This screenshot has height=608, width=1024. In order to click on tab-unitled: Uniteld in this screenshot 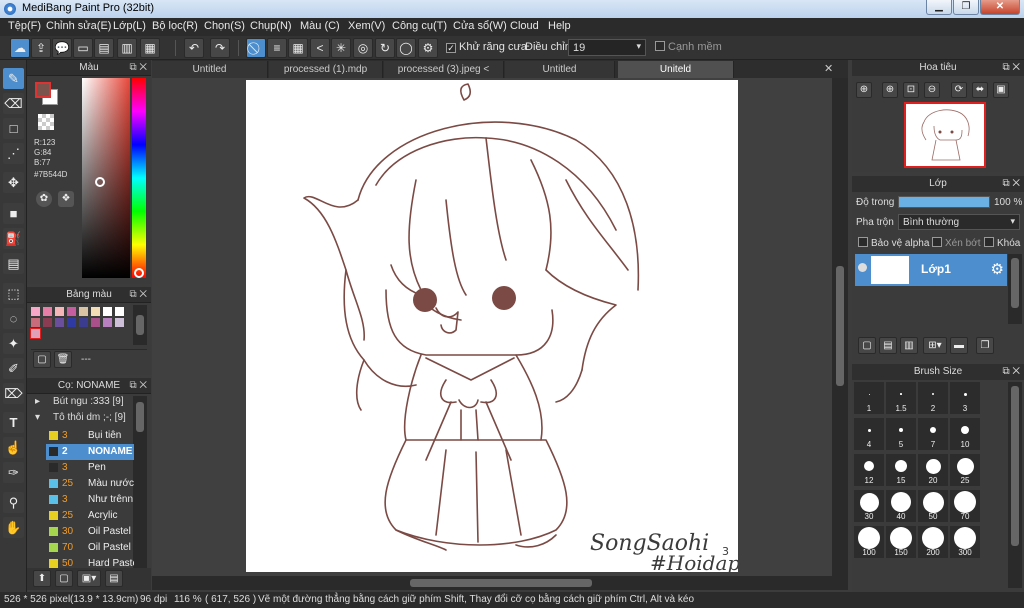, I will do `click(676, 69)`.